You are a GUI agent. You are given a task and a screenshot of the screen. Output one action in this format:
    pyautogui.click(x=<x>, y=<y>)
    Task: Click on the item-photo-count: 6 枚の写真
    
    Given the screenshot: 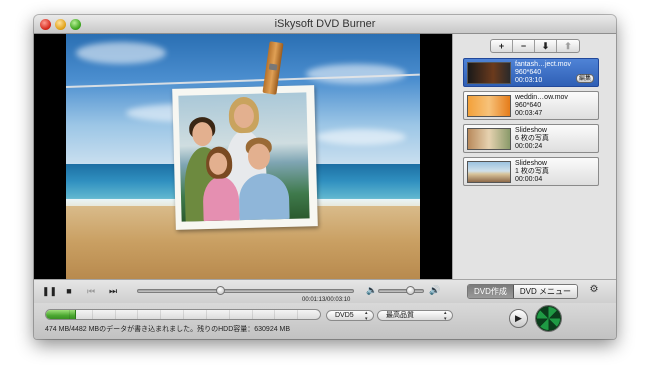 What is the action you would take?
    pyautogui.click(x=532, y=138)
    